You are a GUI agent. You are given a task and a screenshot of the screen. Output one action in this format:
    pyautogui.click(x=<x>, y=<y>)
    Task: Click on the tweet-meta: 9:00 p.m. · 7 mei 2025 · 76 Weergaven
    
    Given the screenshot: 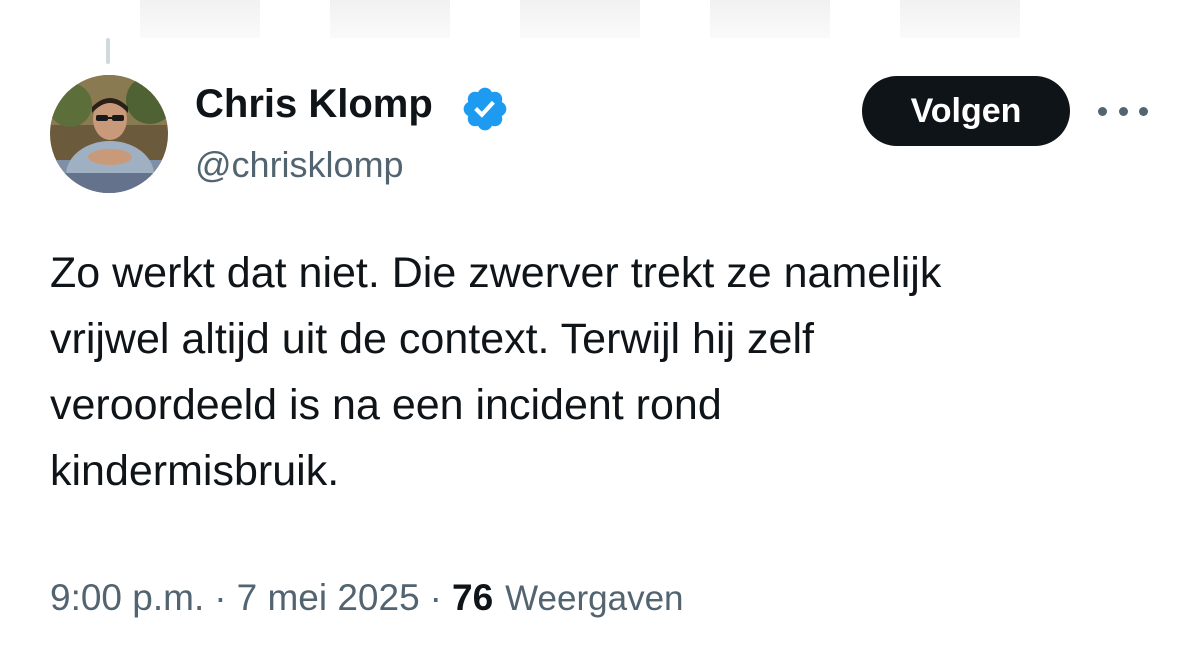 What is the action you would take?
    pyautogui.click(x=367, y=598)
    